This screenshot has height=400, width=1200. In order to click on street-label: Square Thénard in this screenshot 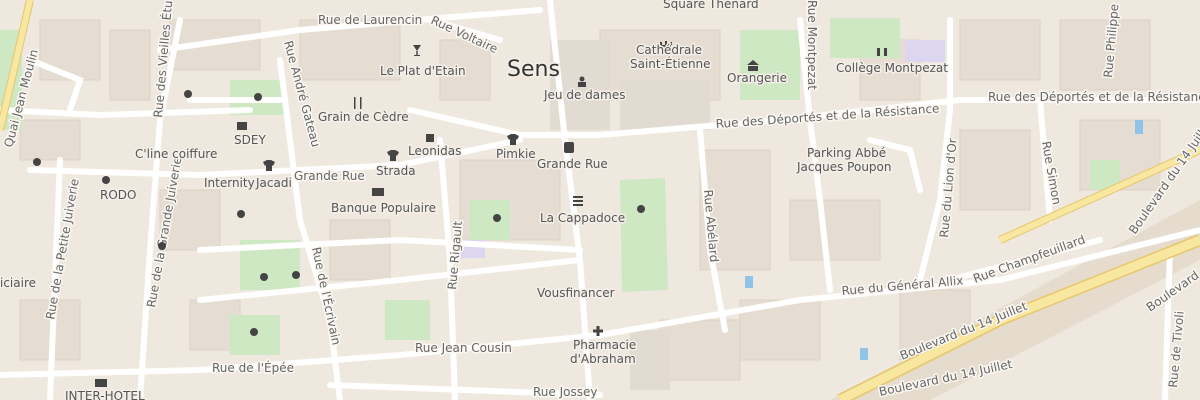, I will do `click(711, 5)`.